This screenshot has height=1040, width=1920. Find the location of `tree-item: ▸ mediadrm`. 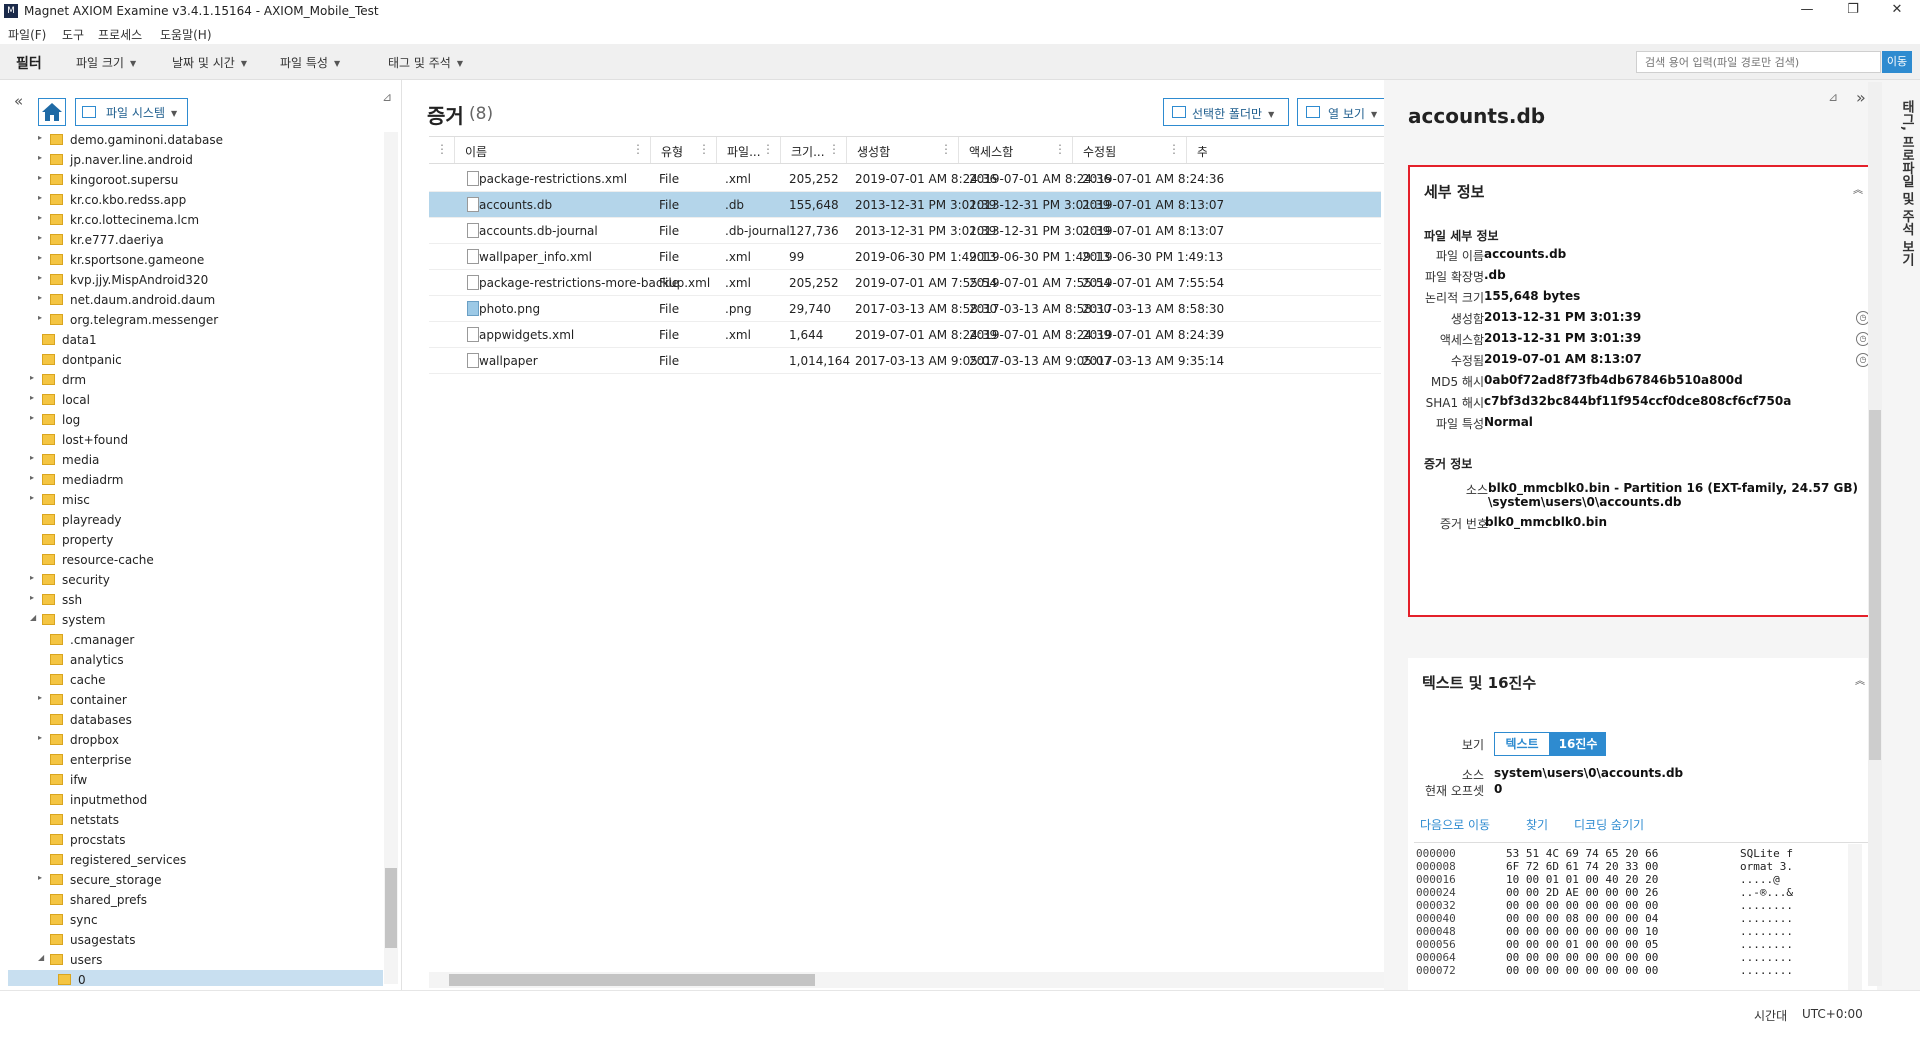

tree-item: ▸ mediadrm is located at coordinates (195, 480).